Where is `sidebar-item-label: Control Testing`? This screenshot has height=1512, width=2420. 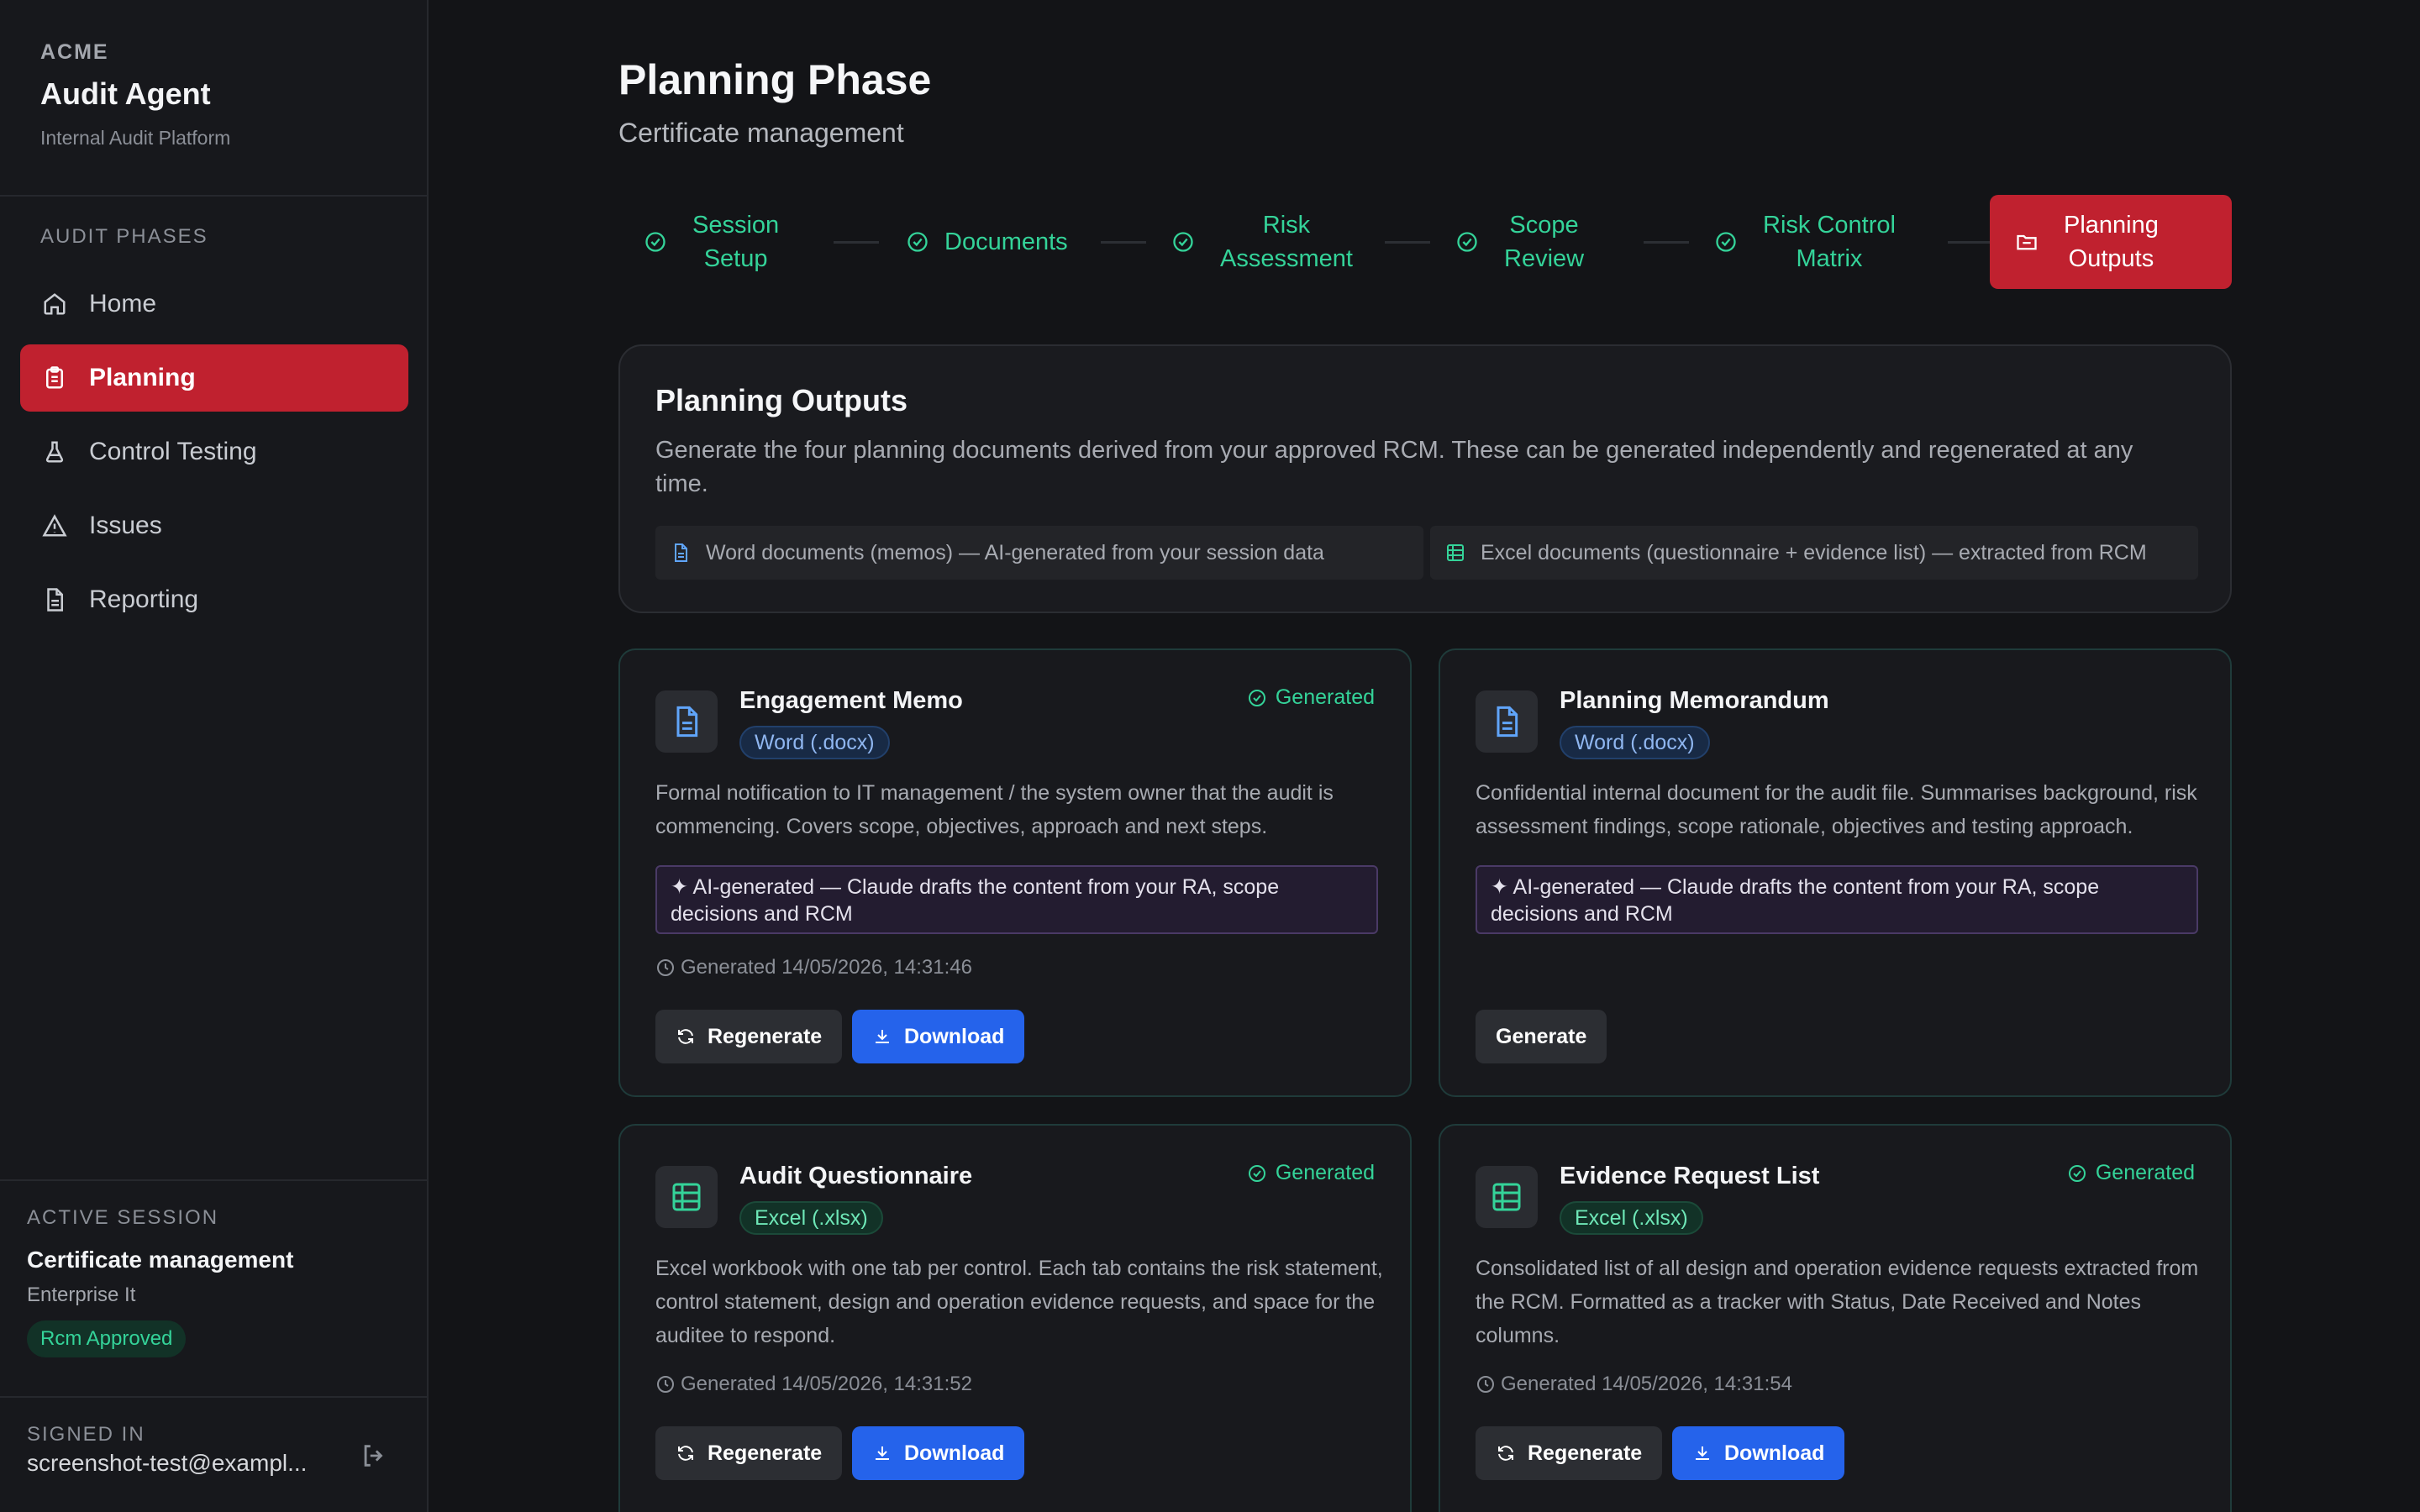
sidebar-item-label: Control Testing is located at coordinates (173, 451).